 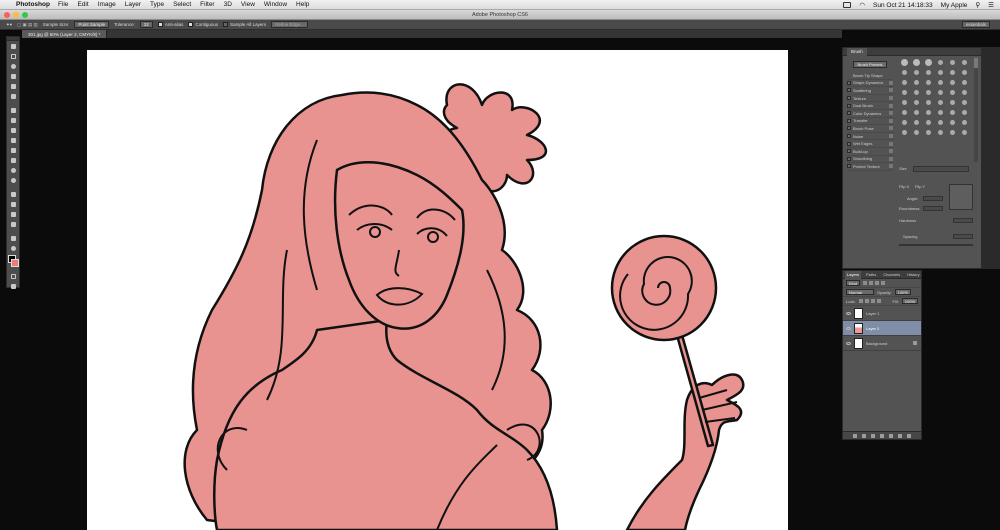 I want to click on battery-icon, so click(x=847, y=5).